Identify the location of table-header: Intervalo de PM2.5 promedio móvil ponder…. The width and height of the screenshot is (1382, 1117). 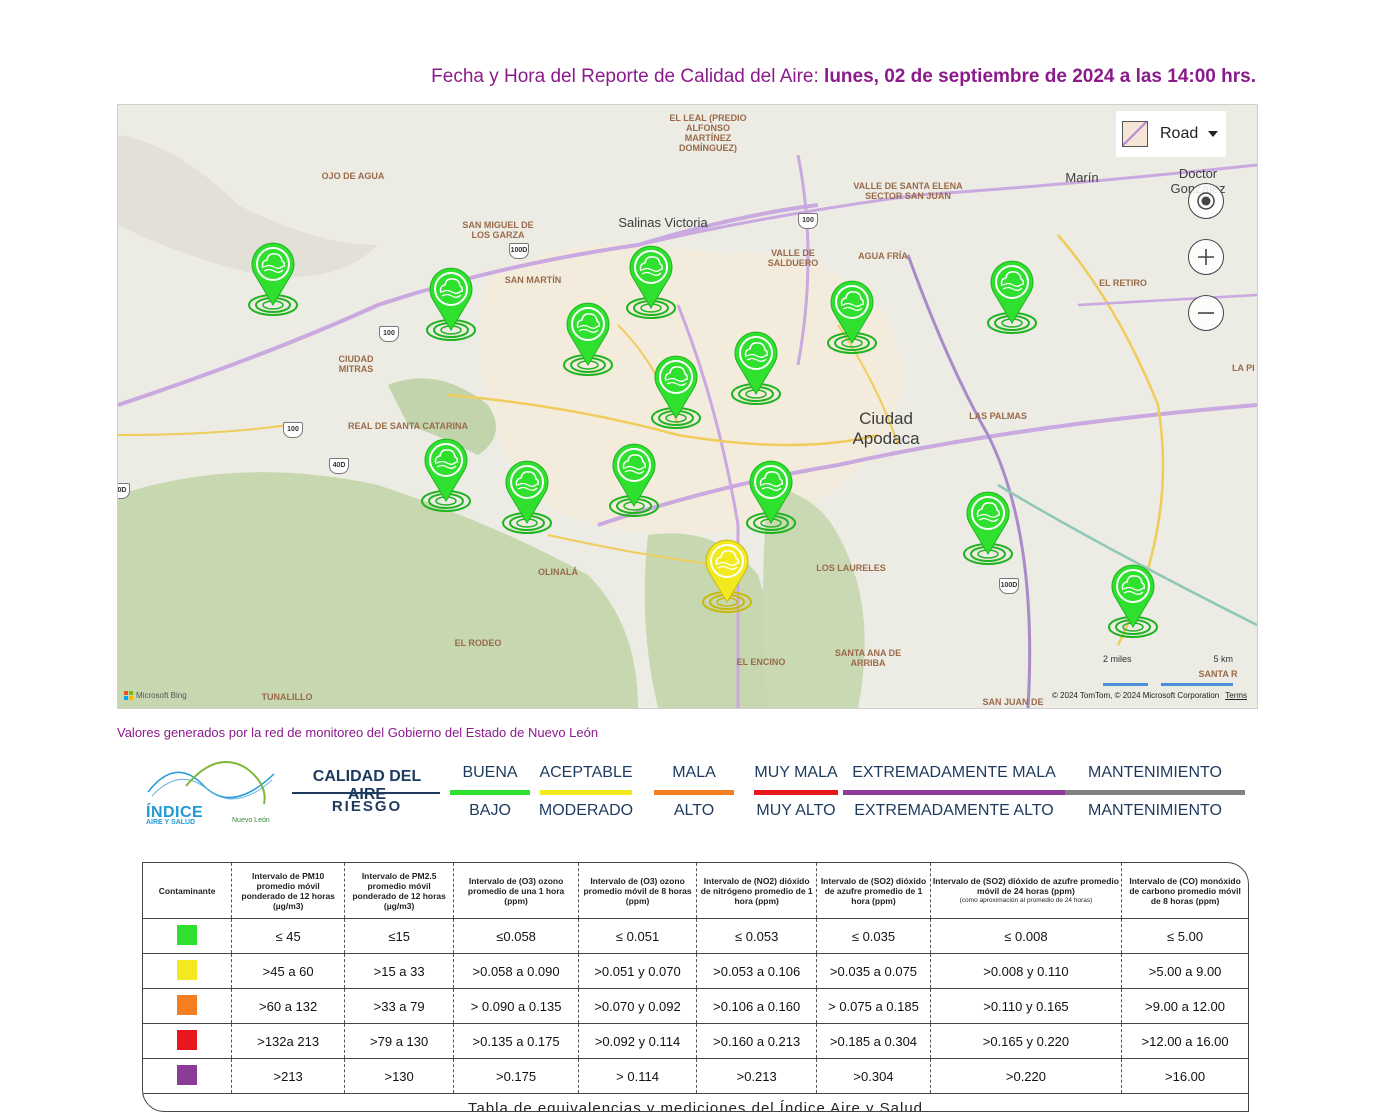
(399, 891).